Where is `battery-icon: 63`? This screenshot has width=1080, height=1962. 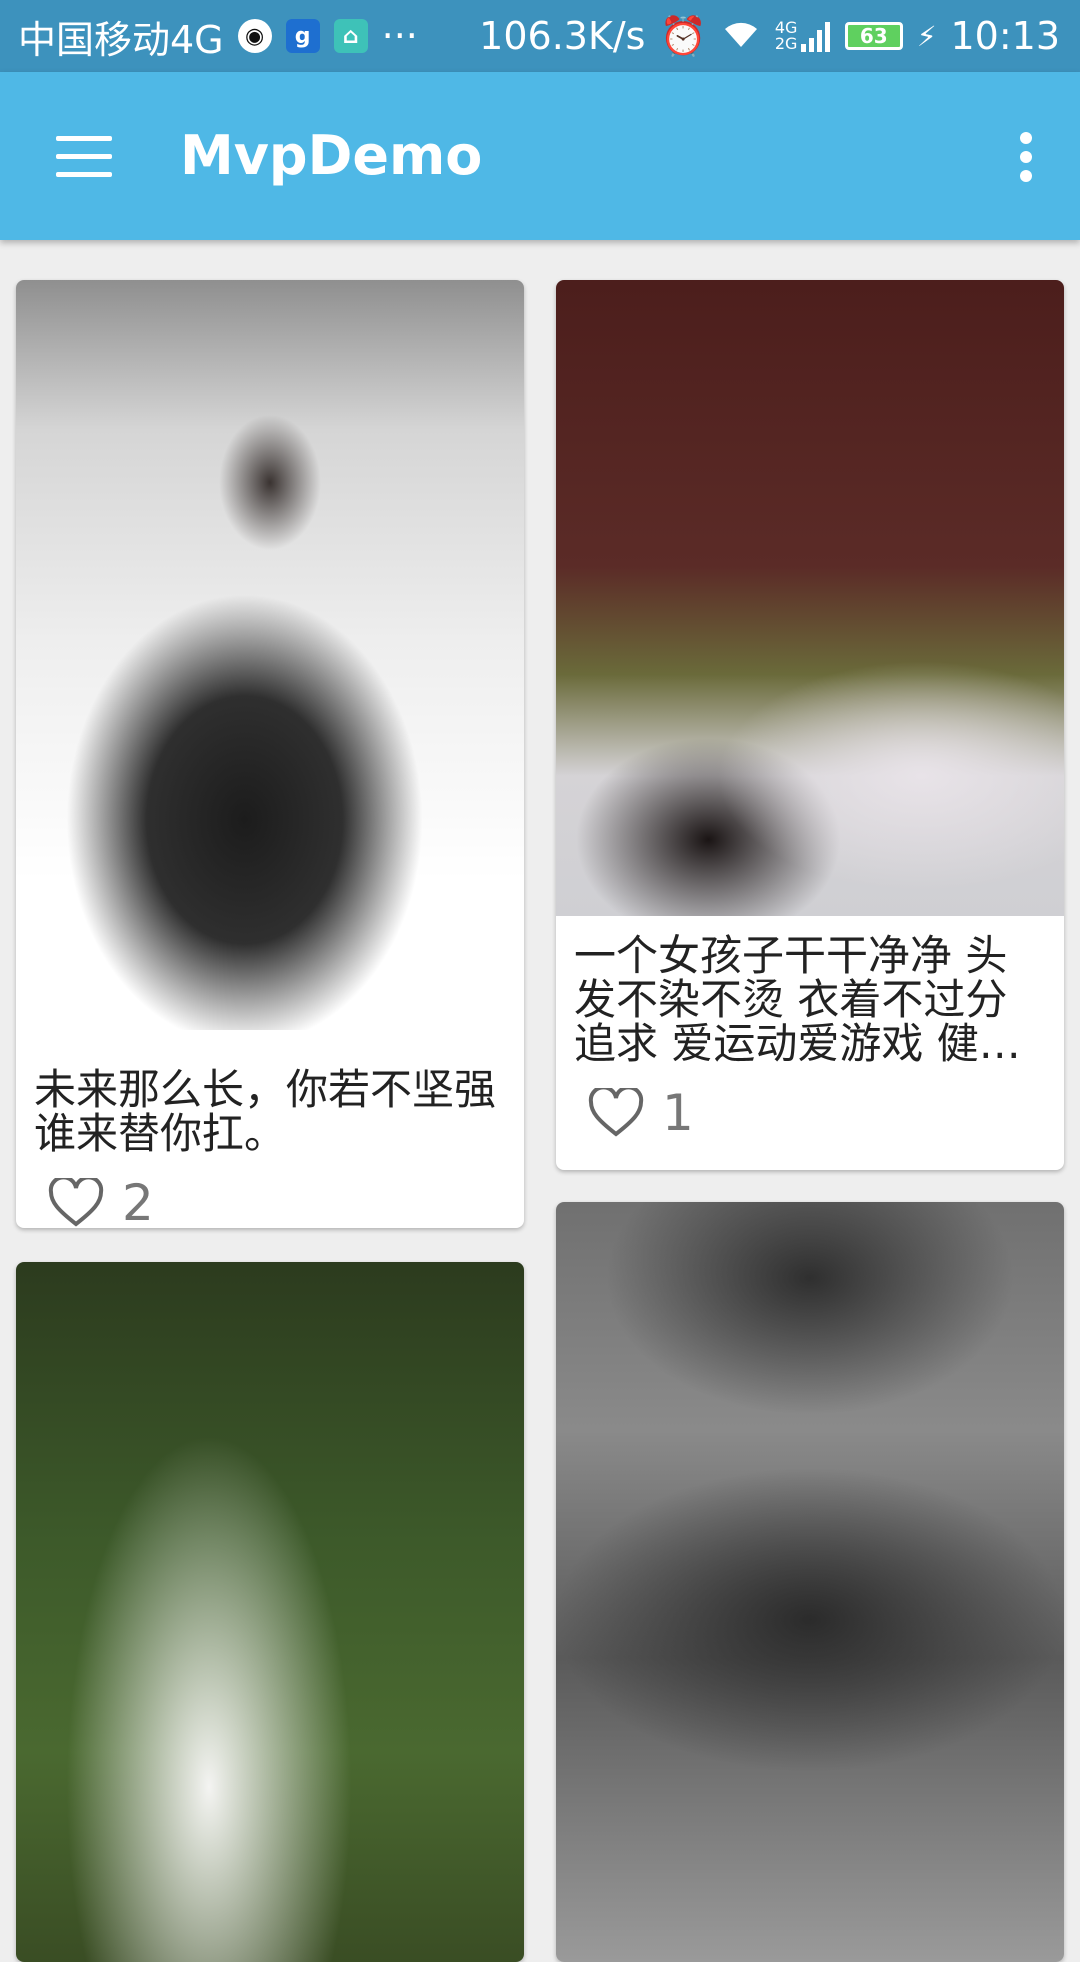 battery-icon: 63 is located at coordinates (873, 36).